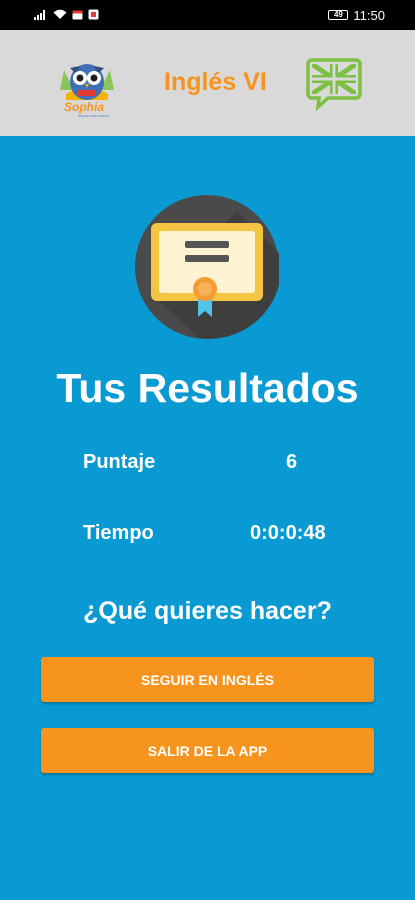 The width and height of the screenshot is (415, 900). Describe the element at coordinates (288, 533) in the screenshot. I see `time-value: 0:0:0:48` at that location.